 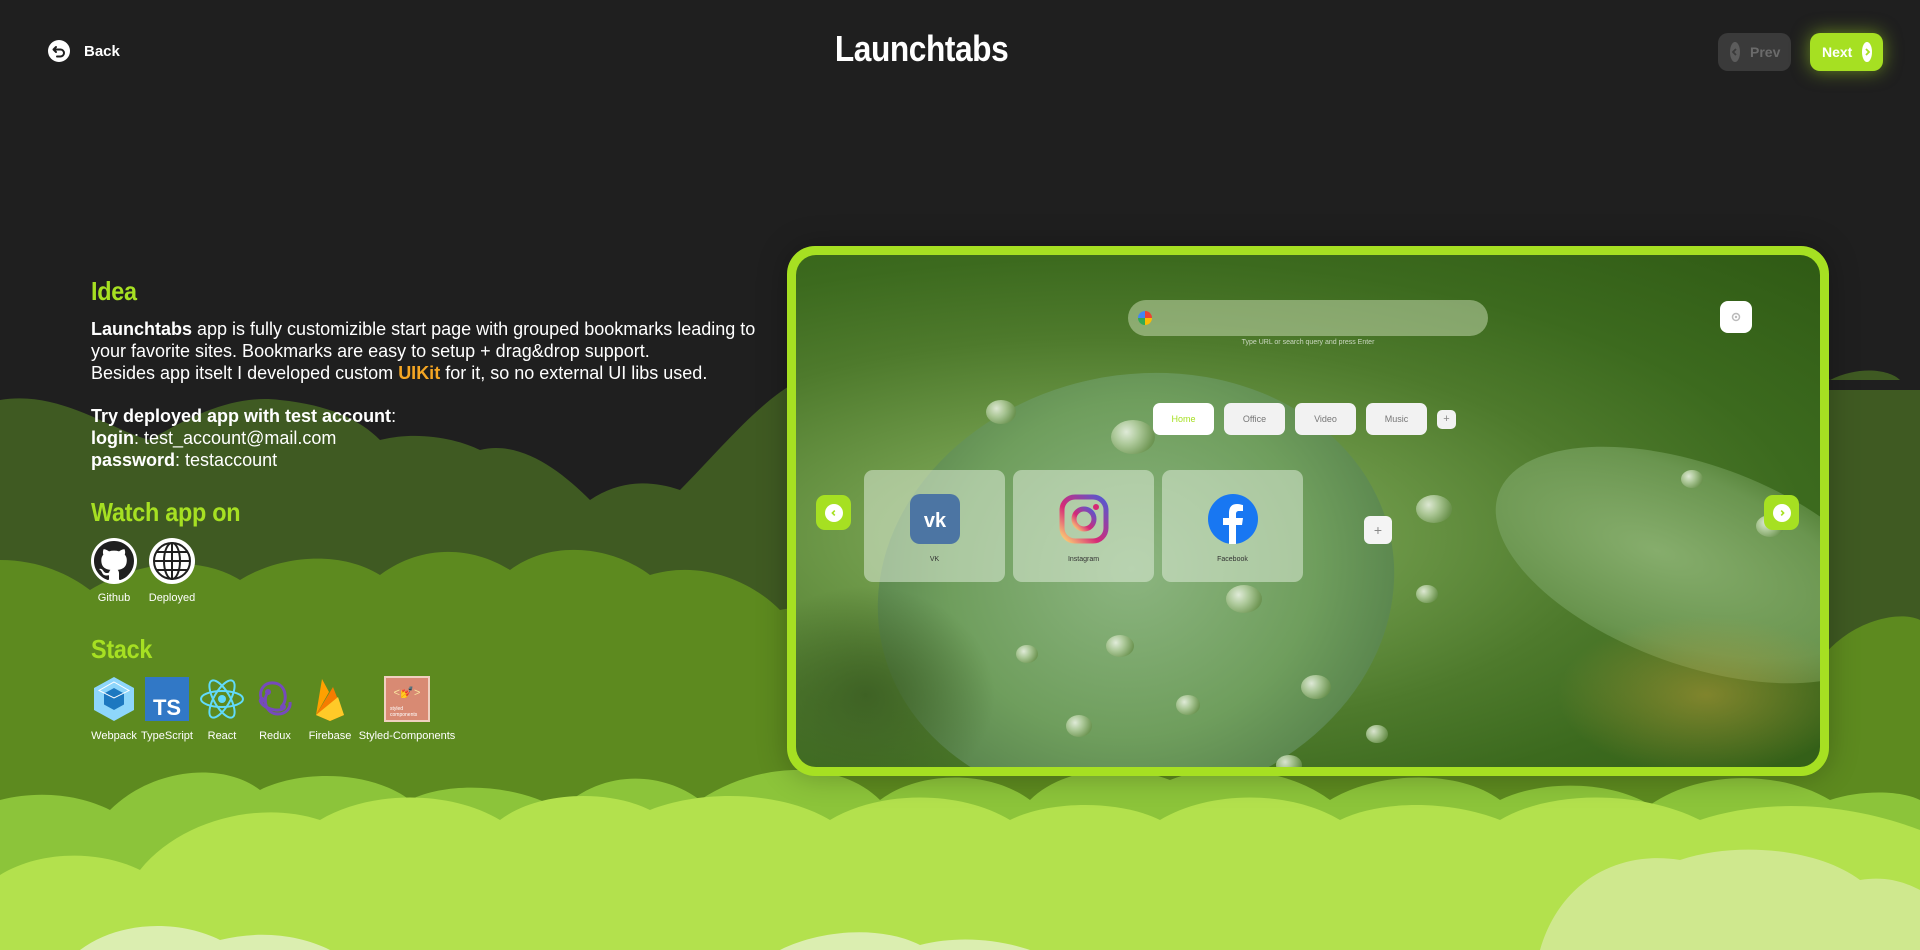 What do you see at coordinates (167, 736) in the screenshot?
I see `typescript-label: TypeScript` at bounding box center [167, 736].